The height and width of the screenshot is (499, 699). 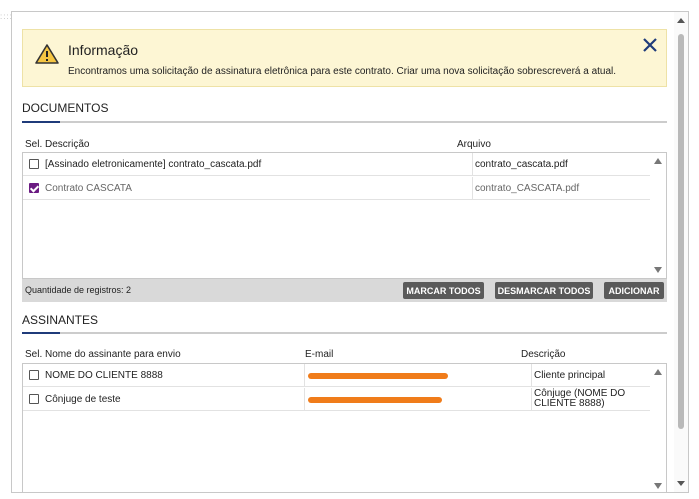 I want to click on cell-arquivo: contrato_CASCATA.pdf, so click(x=561, y=188).